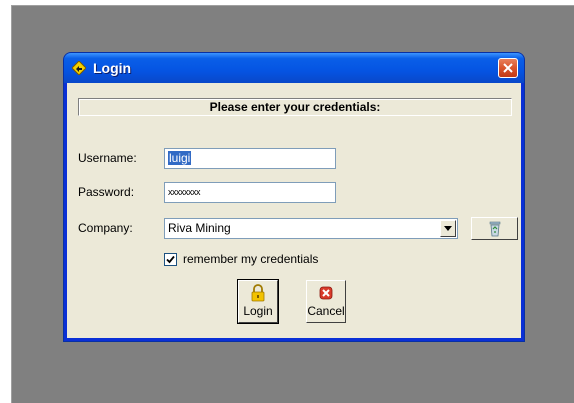 The height and width of the screenshot is (403, 574). What do you see at coordinates (180, 158) in the screenshot?
I see `username-value: luigi` at bounding box center [180, 158].